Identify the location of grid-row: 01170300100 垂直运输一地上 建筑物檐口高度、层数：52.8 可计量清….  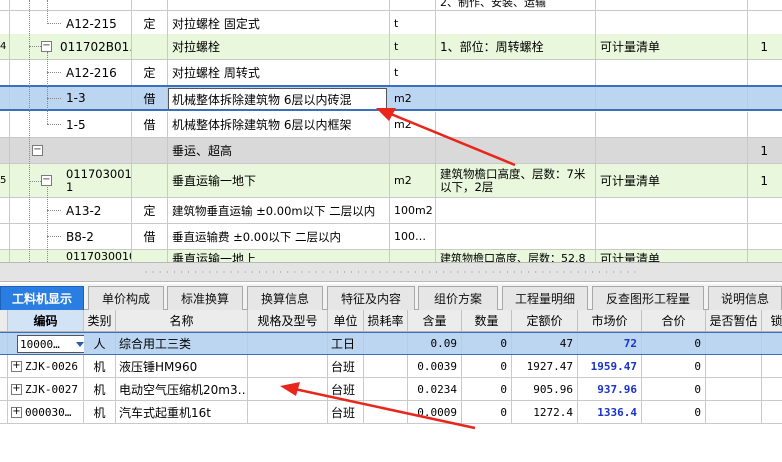
(391, 256).